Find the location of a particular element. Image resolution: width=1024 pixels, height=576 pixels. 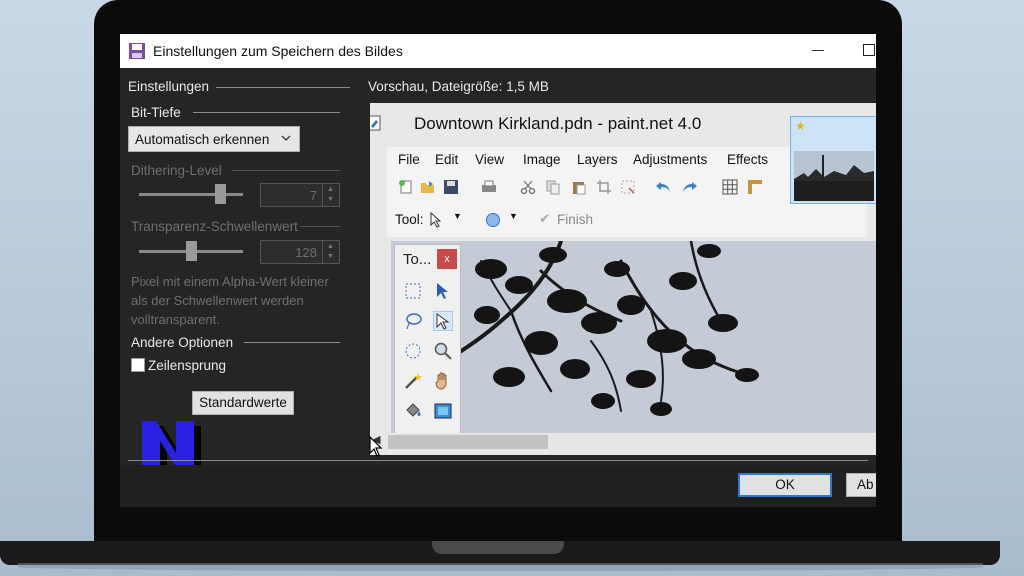

transparency-spinbox: 128 ▲ ▼ is located at coordinates (300, 252).